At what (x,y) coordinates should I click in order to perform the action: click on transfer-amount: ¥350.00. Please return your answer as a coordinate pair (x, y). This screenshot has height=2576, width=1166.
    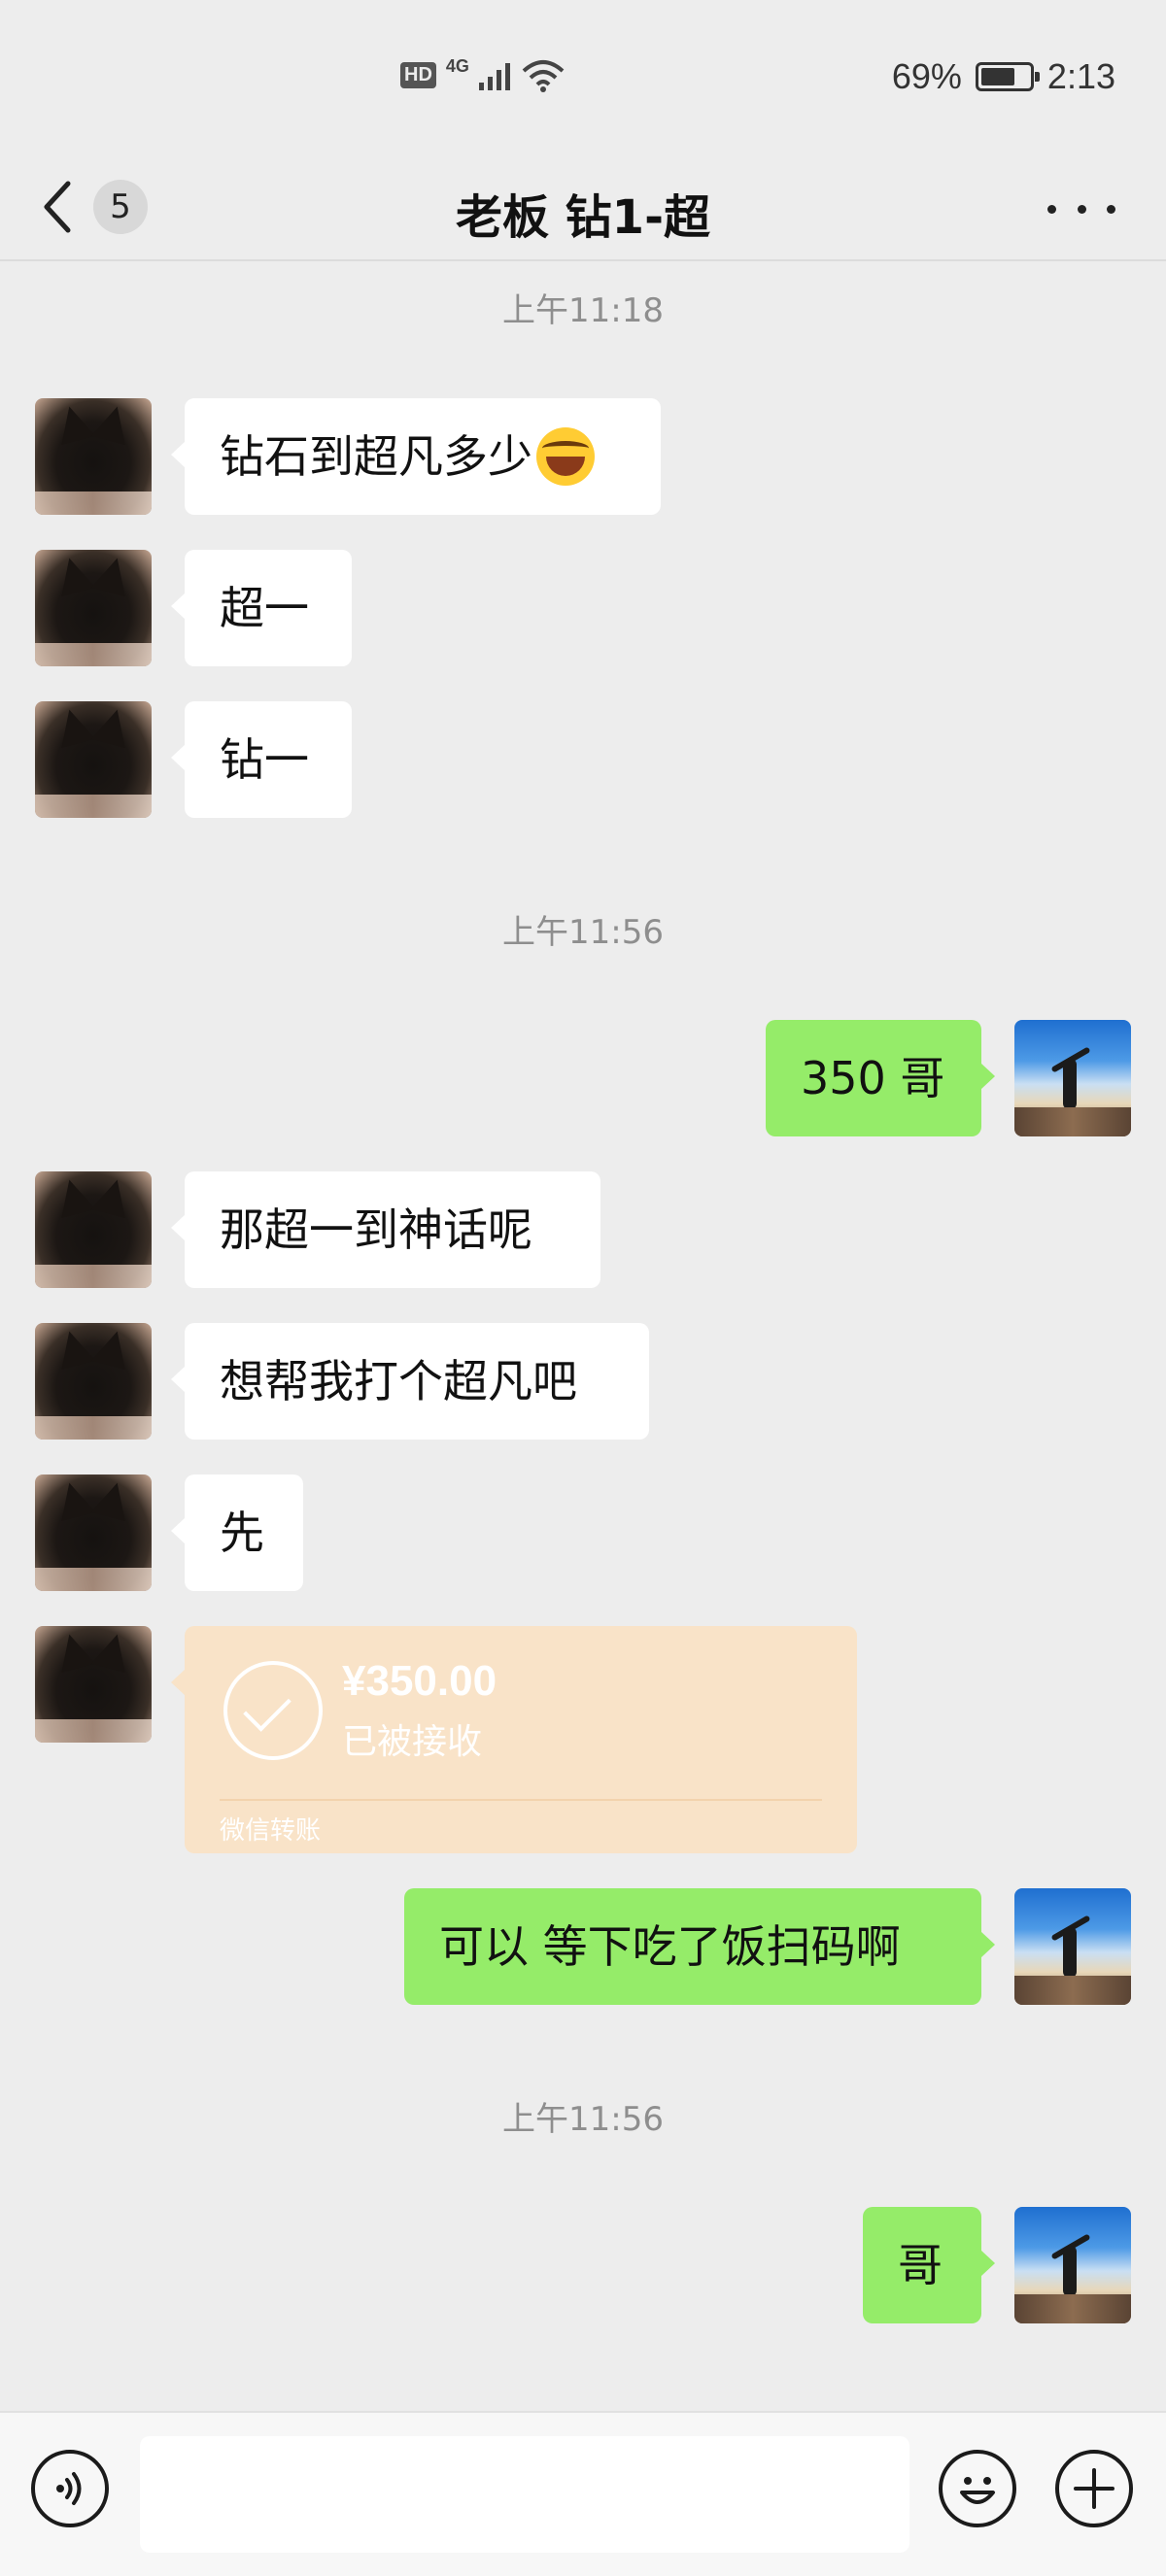
    Looking at the image, I should click on (419, 1681).